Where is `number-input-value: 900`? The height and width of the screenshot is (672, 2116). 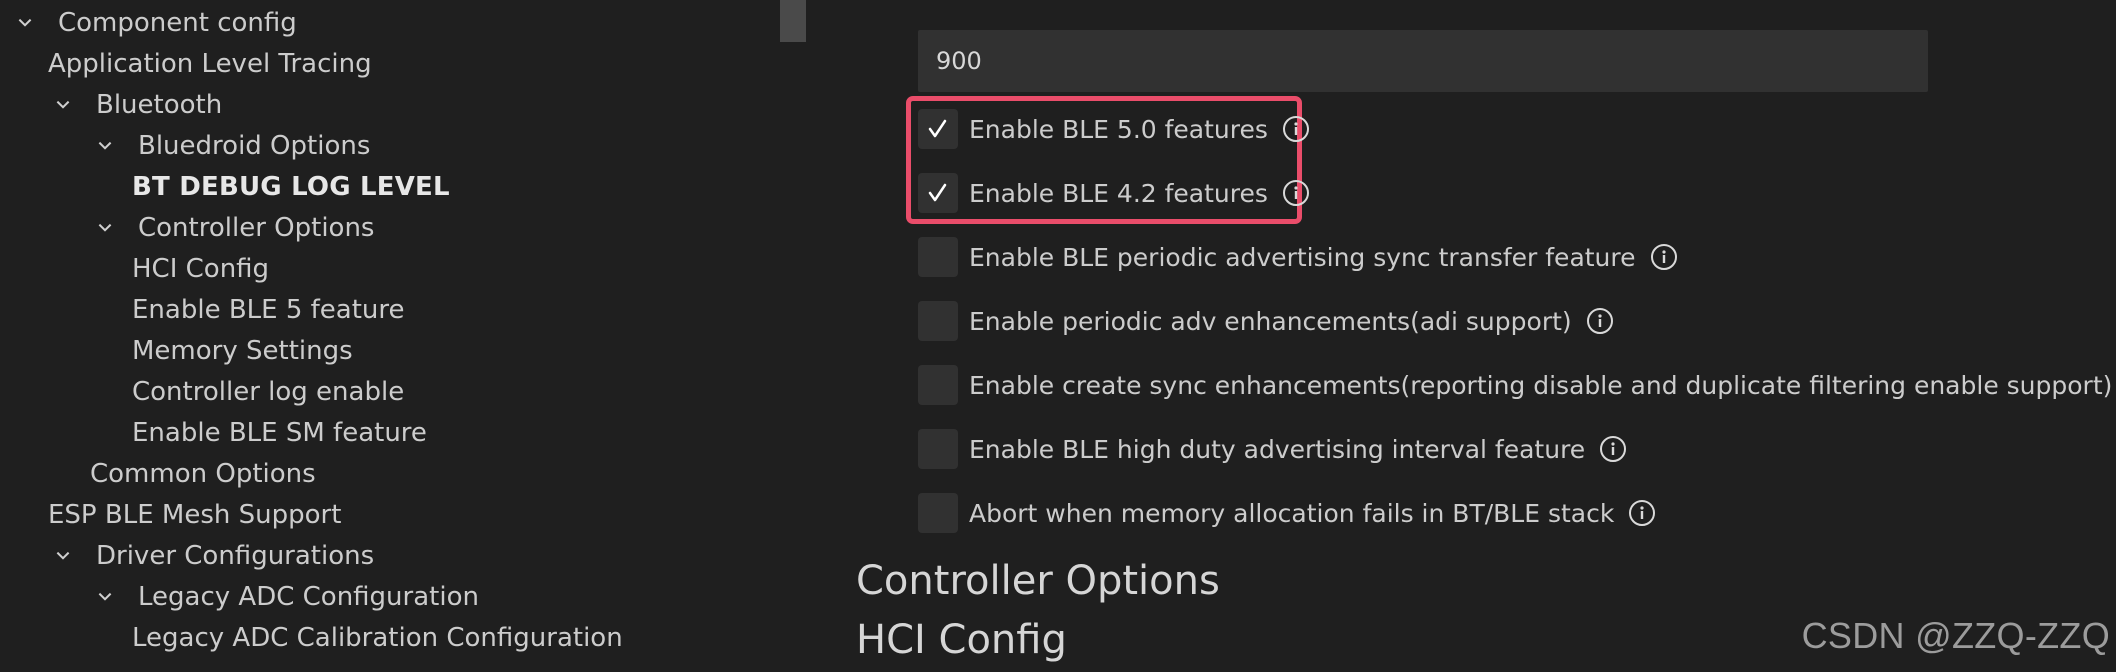 number-input-value: 900 is located at coordinates (959, 61).